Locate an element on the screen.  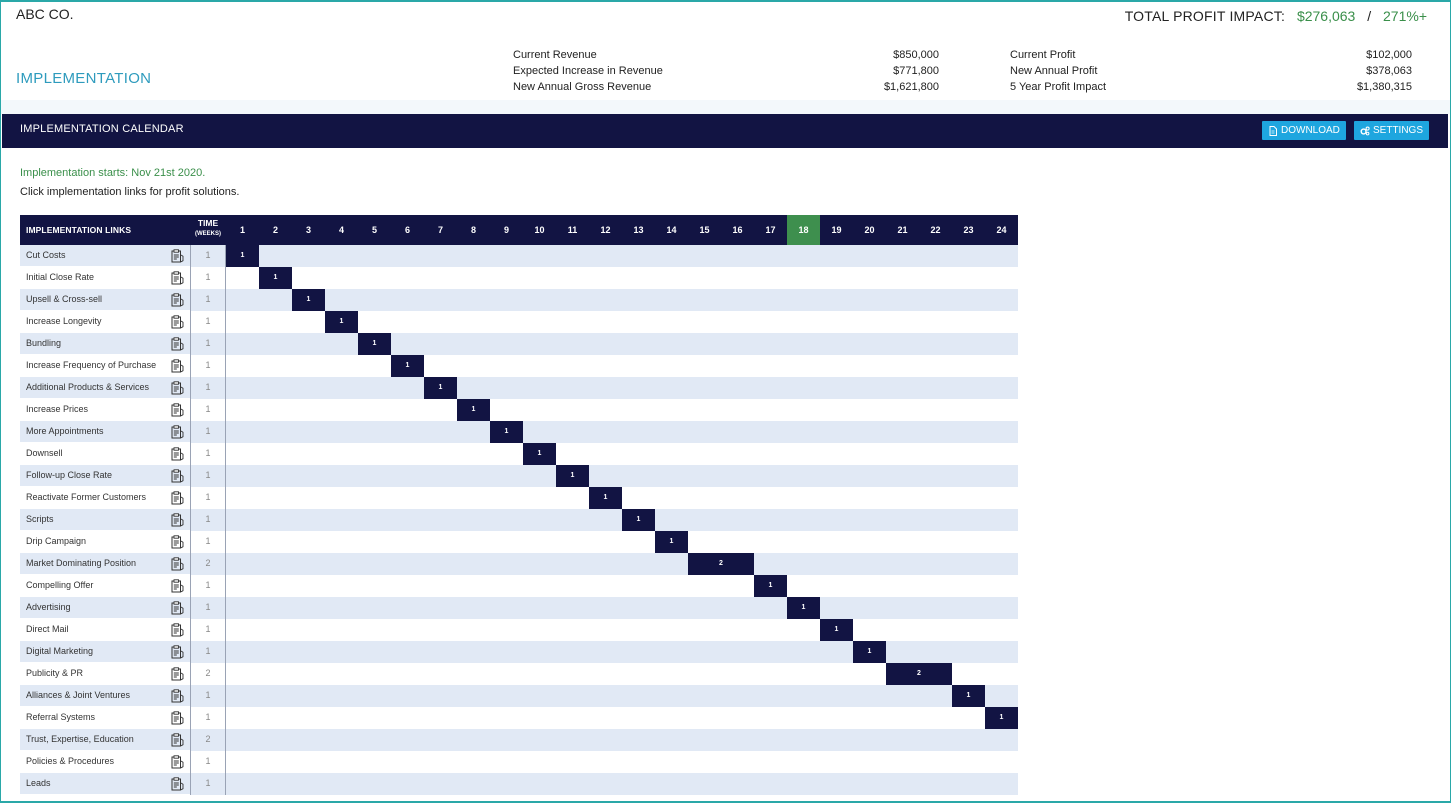
week-header-15: 15 is located at coordinates (704, 230).